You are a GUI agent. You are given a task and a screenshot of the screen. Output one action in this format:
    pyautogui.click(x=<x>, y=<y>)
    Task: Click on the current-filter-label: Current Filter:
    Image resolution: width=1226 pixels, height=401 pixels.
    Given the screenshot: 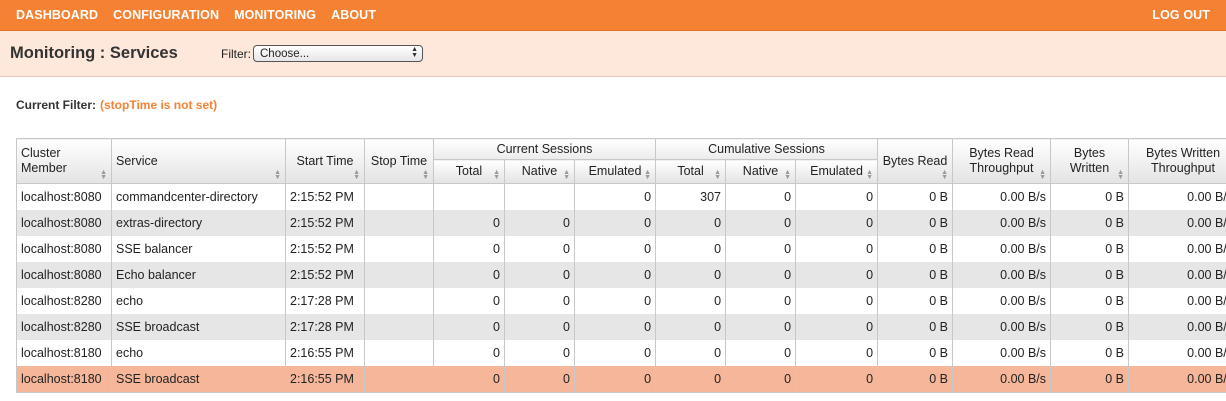 What is the action you would take?
    pyautogui.click(x=56, y=105)
    